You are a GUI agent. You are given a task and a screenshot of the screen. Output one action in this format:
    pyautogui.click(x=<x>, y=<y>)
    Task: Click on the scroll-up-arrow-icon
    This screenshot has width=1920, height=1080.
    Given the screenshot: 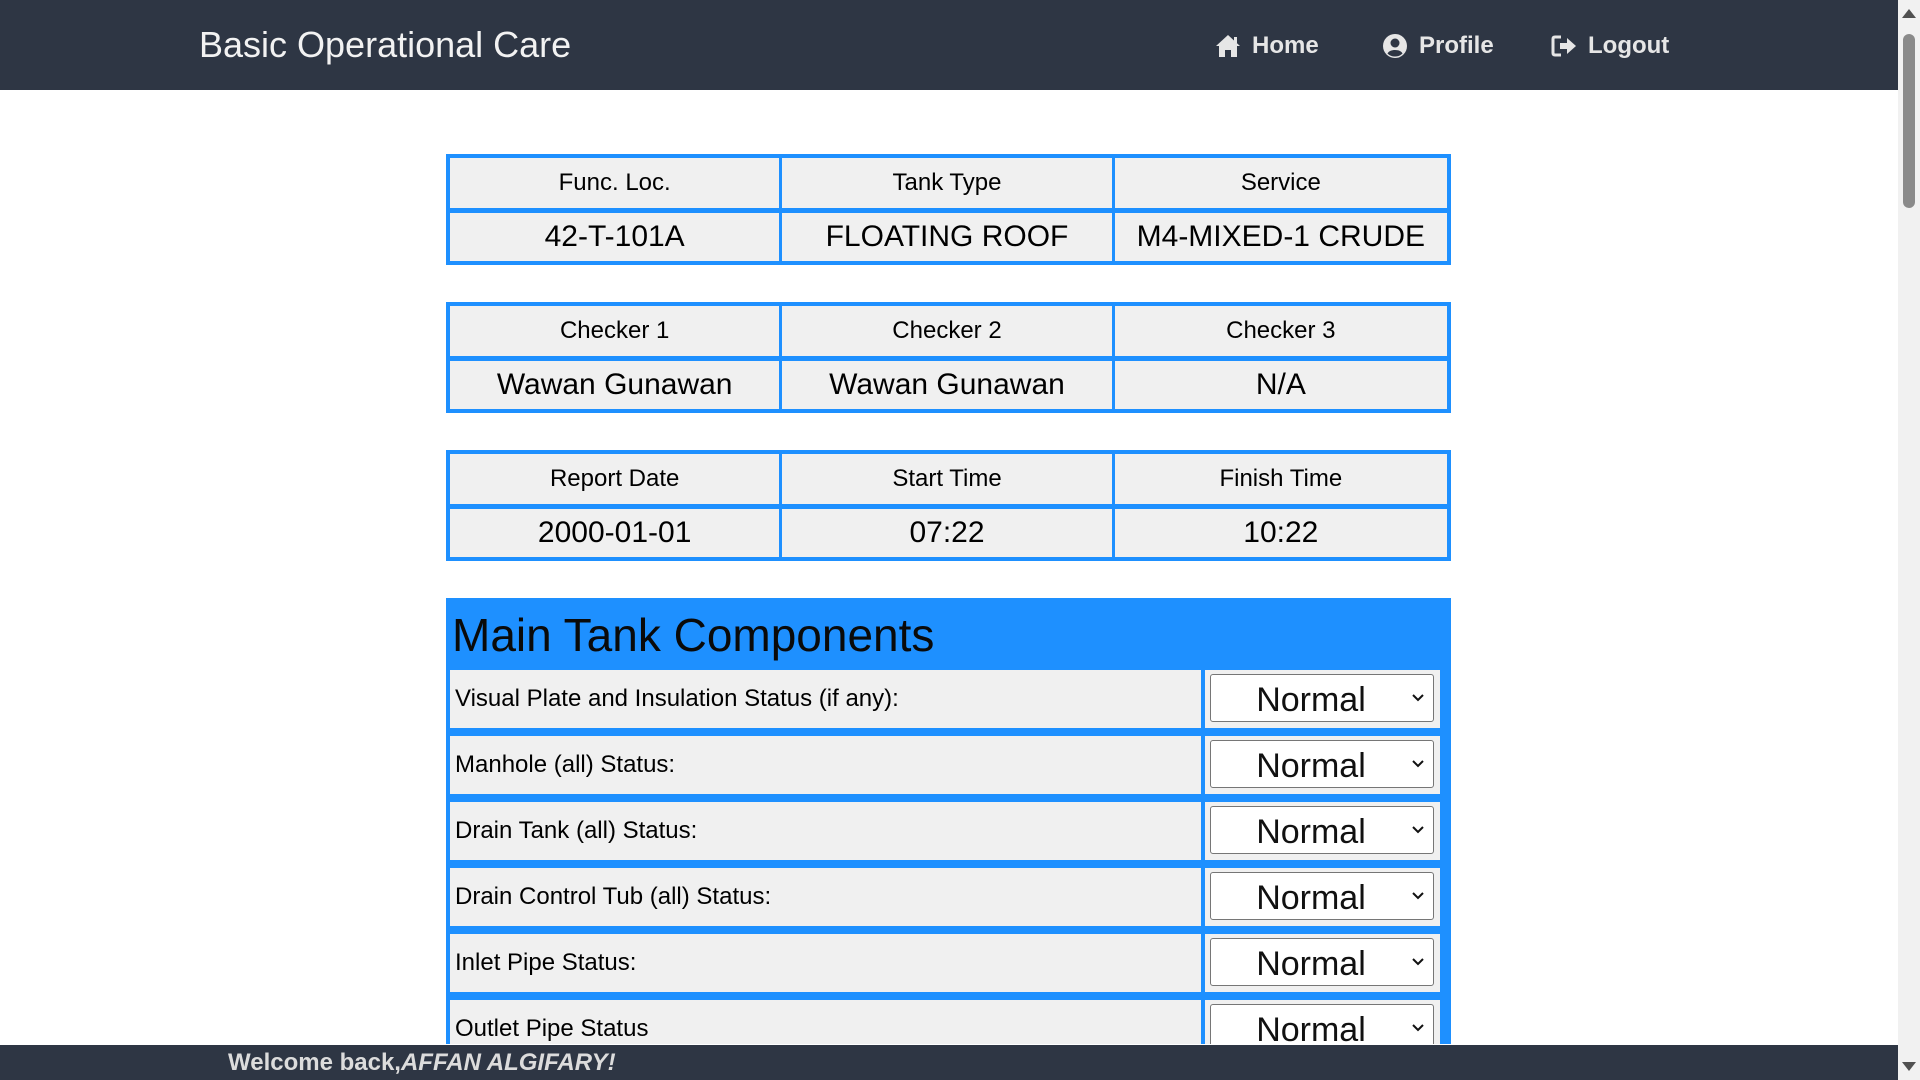 What is the action you would take?
    pyautogui.click(x=1909, y=13)
    